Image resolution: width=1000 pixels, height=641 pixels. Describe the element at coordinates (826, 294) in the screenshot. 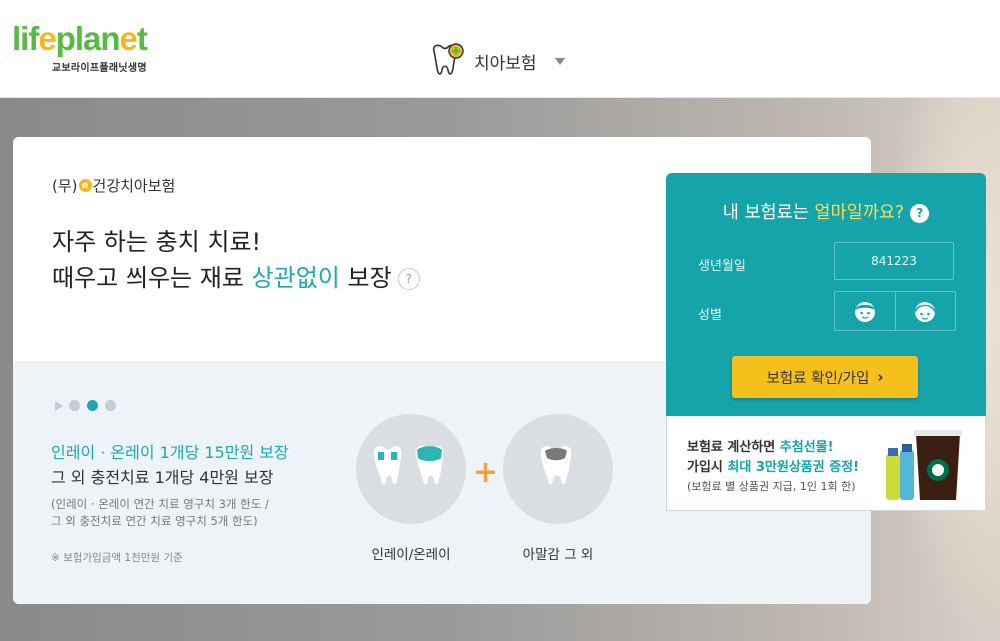

I see `quote-panel: 내 보험료는 얼마일까요?? 생년월일 성별 보험료 확인/가입 ›` at that location.